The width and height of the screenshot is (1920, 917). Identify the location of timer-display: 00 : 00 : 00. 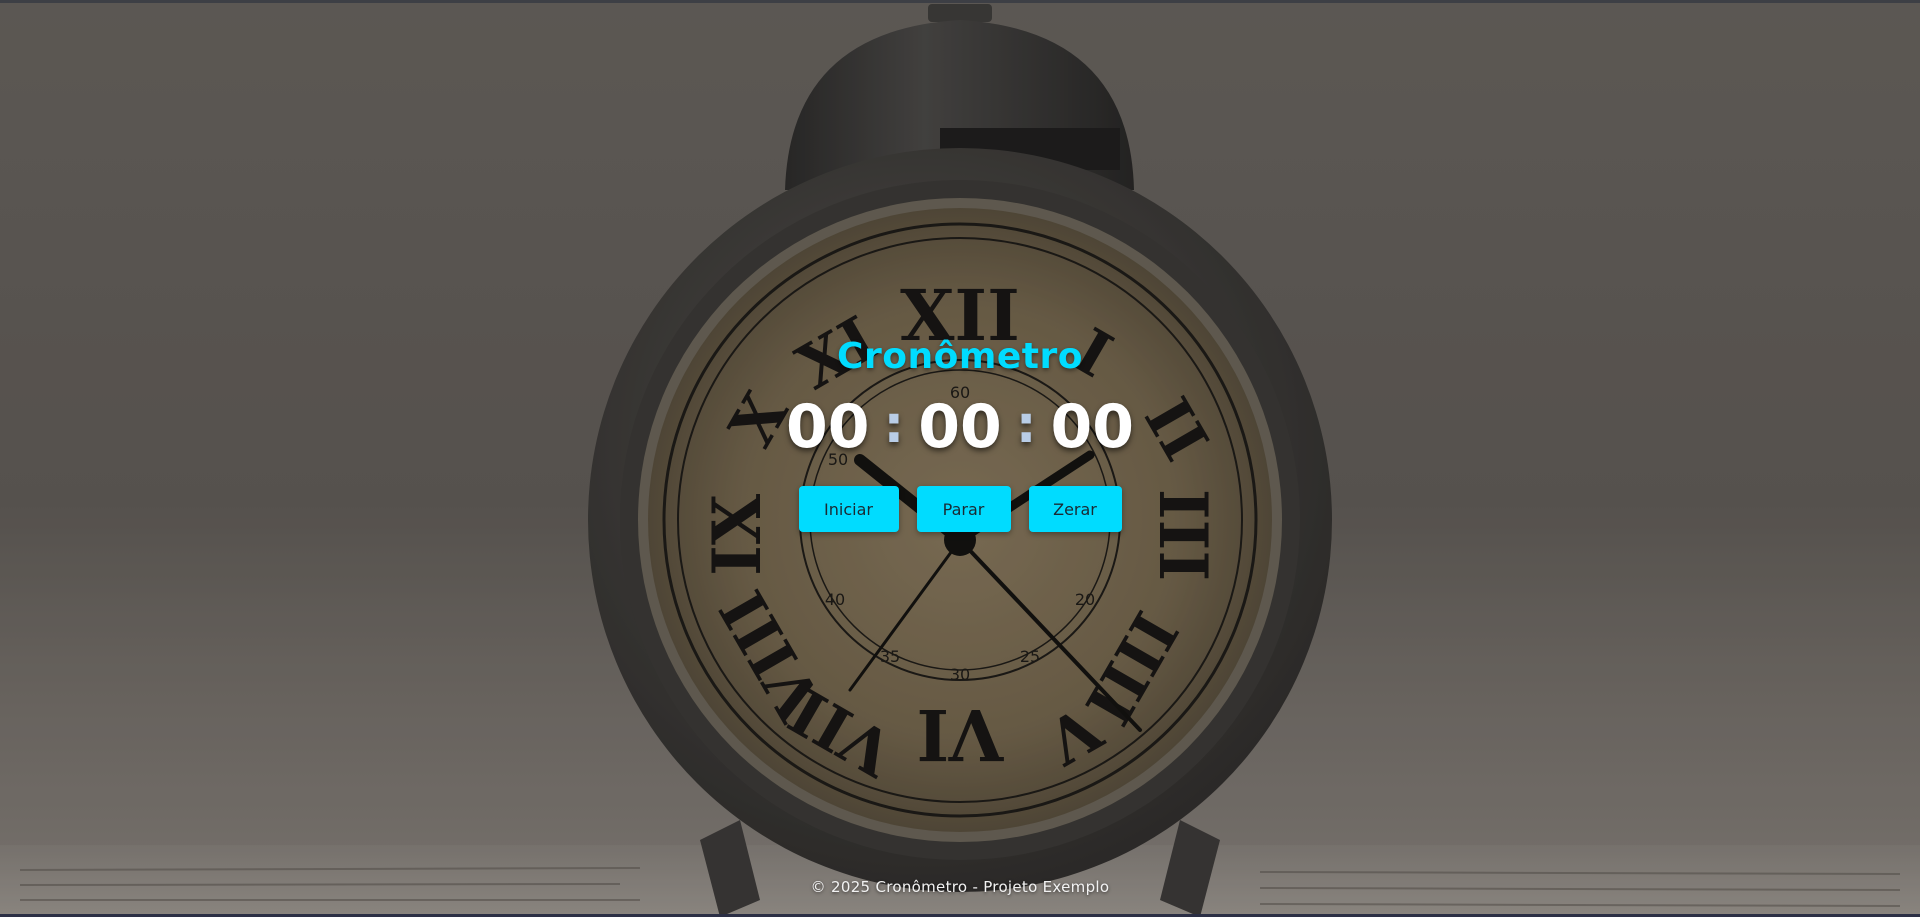
(960, 427).